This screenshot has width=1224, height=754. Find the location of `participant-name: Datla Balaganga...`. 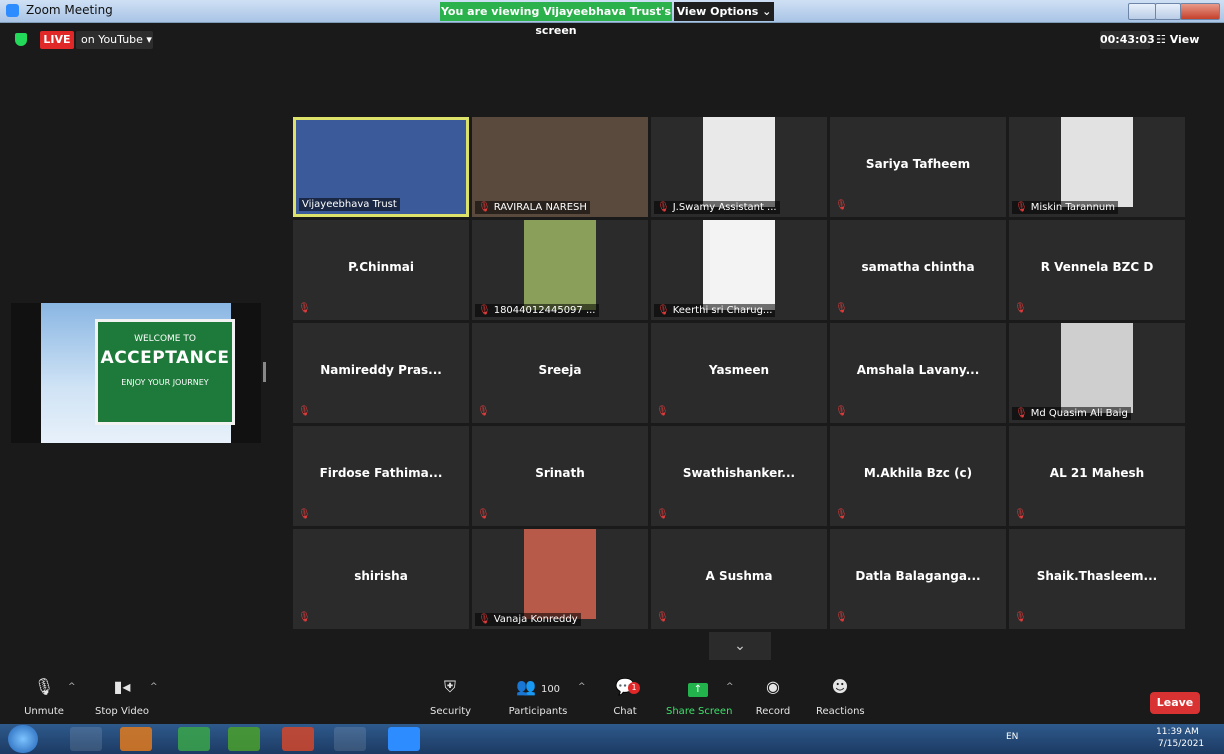

participant-name: Datla Balaganga... is located at coordinates (918, 576).